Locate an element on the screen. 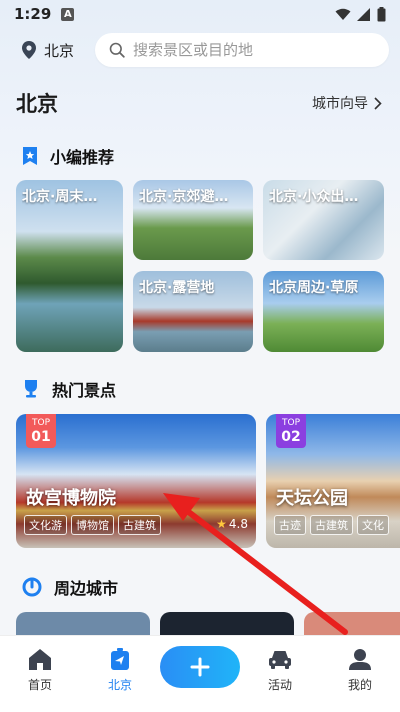 The image size is (400, 712). tab-label: 我的 is located at coordinates (359, 685).